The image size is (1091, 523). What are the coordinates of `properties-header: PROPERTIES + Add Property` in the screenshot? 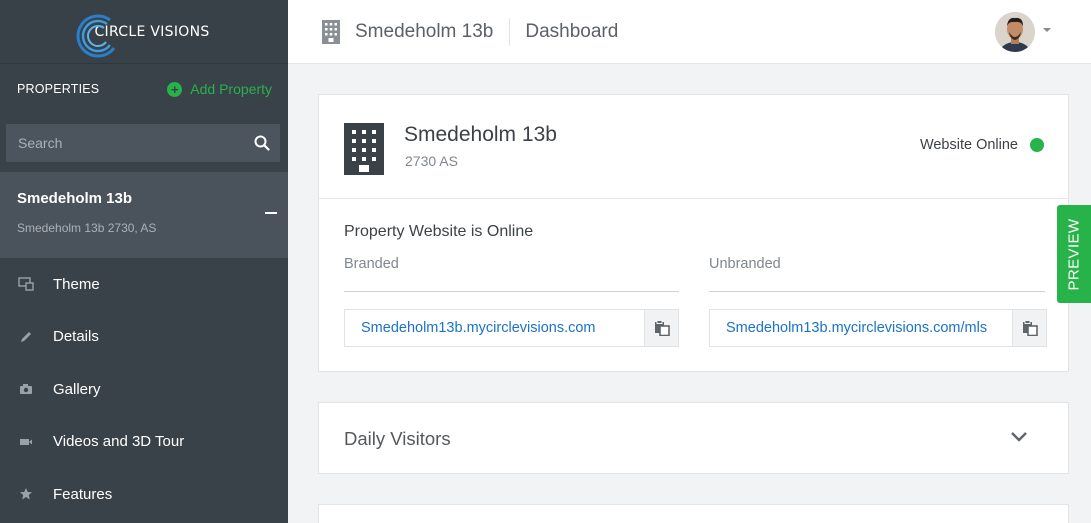 It's located at (144, 89).